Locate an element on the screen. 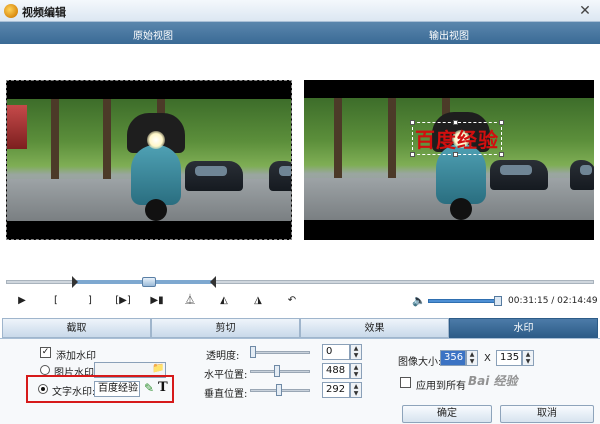  video-frame is located at coordinates (149, 160).